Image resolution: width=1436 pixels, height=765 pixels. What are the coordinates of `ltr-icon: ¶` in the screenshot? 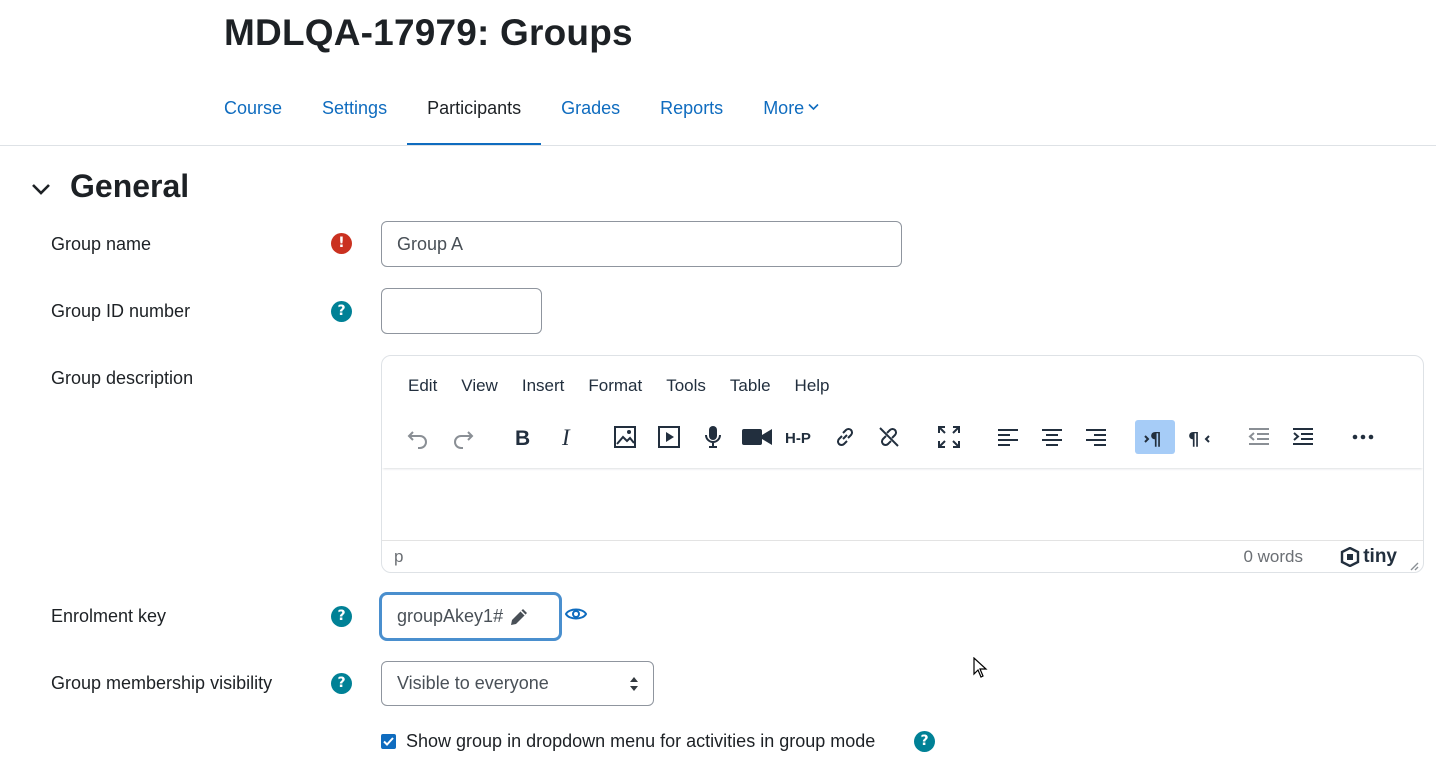 It's located at (1155, 437).